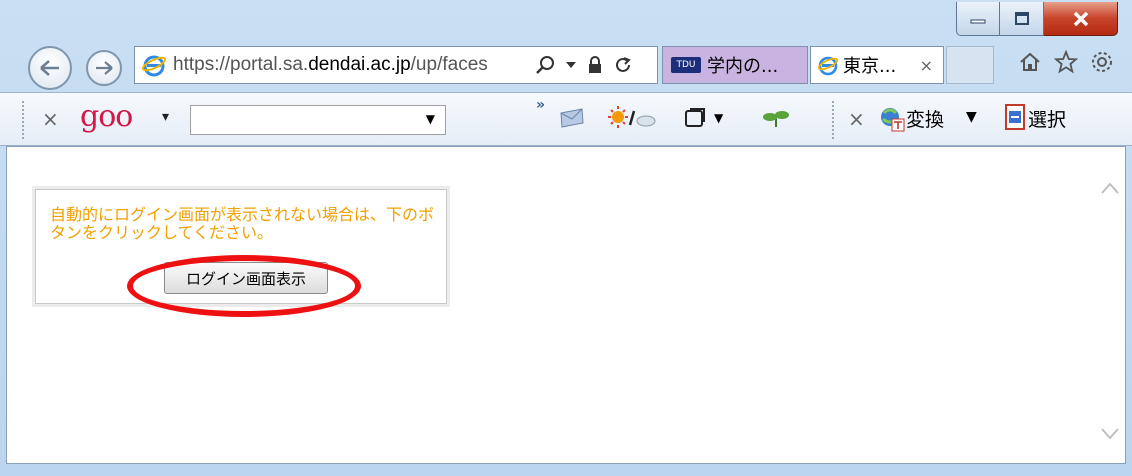 The image size is (1132, 476). What do you see at coordinates (926, 65) in the screenshot?
I see `tab-close-icon: ×` at bounding box center [926, 65].